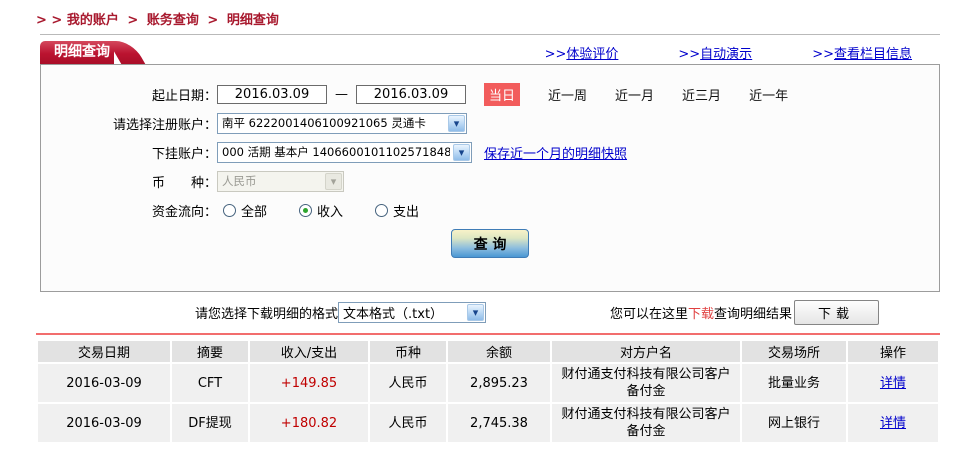 The height and width of the screenshot is (470, 974). What do you see at coordinates (893, 351) in the screenshot?
I see `header-action: 操作` at bounding box center [893, 351].